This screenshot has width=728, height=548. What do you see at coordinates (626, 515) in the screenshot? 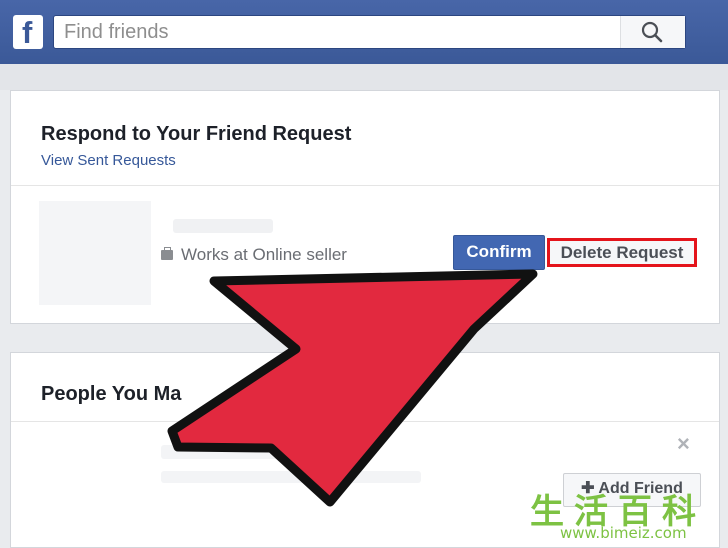
I see `watermark: 生 活 百 科 www.bimeiz.com` at bounding box center [626, 515].